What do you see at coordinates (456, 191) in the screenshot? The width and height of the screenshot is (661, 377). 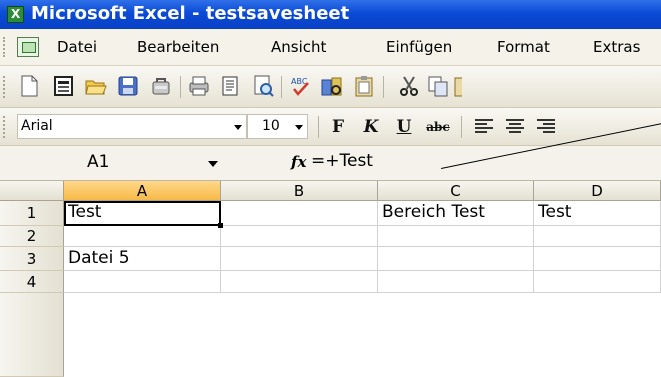 I see `column-header-c: C` at bounding box center [456, 191].